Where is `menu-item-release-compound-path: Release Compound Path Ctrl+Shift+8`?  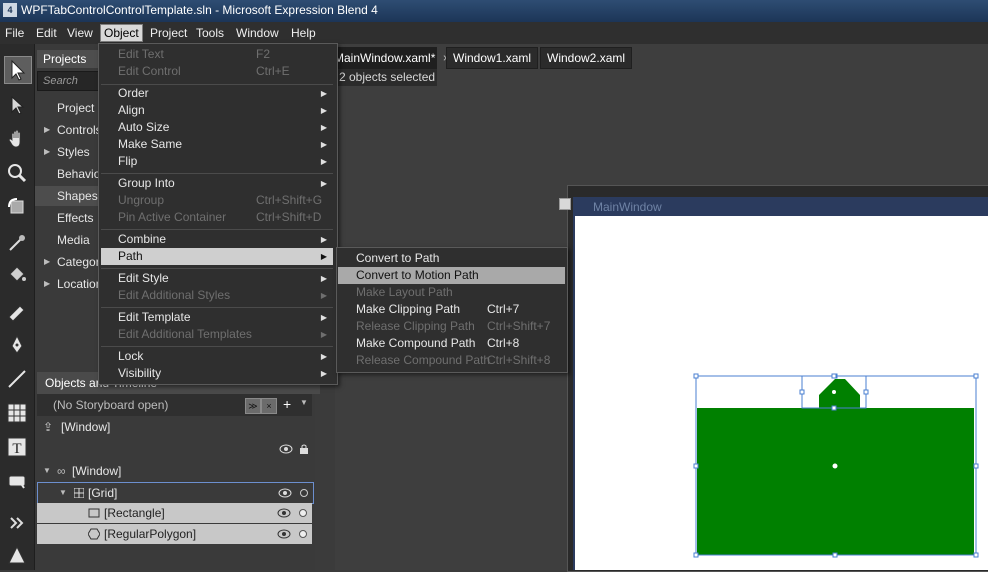
menu-item-release-compound-path: Release Compound Path Ctrl+Shift+8 is located at coordinates (451, 360).